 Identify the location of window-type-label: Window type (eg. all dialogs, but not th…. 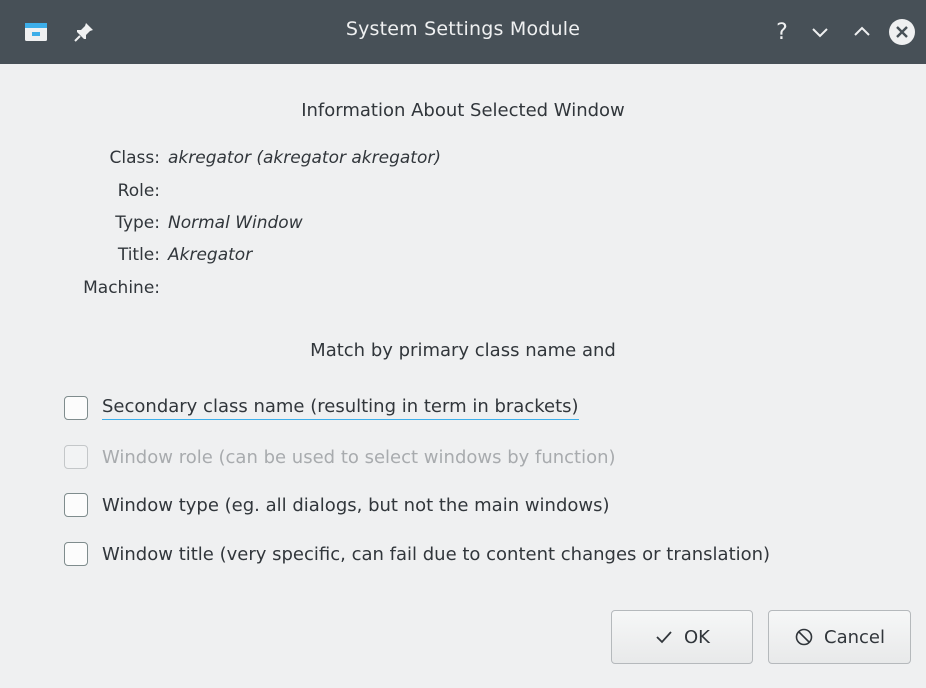
(356, 505).